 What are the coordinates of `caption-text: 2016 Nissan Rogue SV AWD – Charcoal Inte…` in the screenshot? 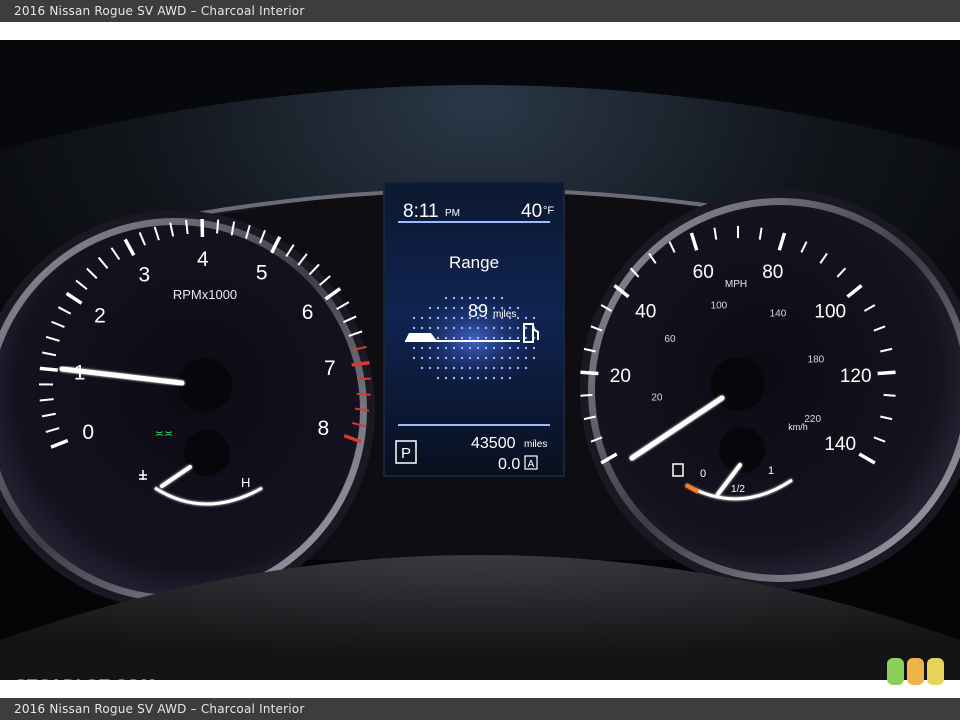 It's located at (159, 11).